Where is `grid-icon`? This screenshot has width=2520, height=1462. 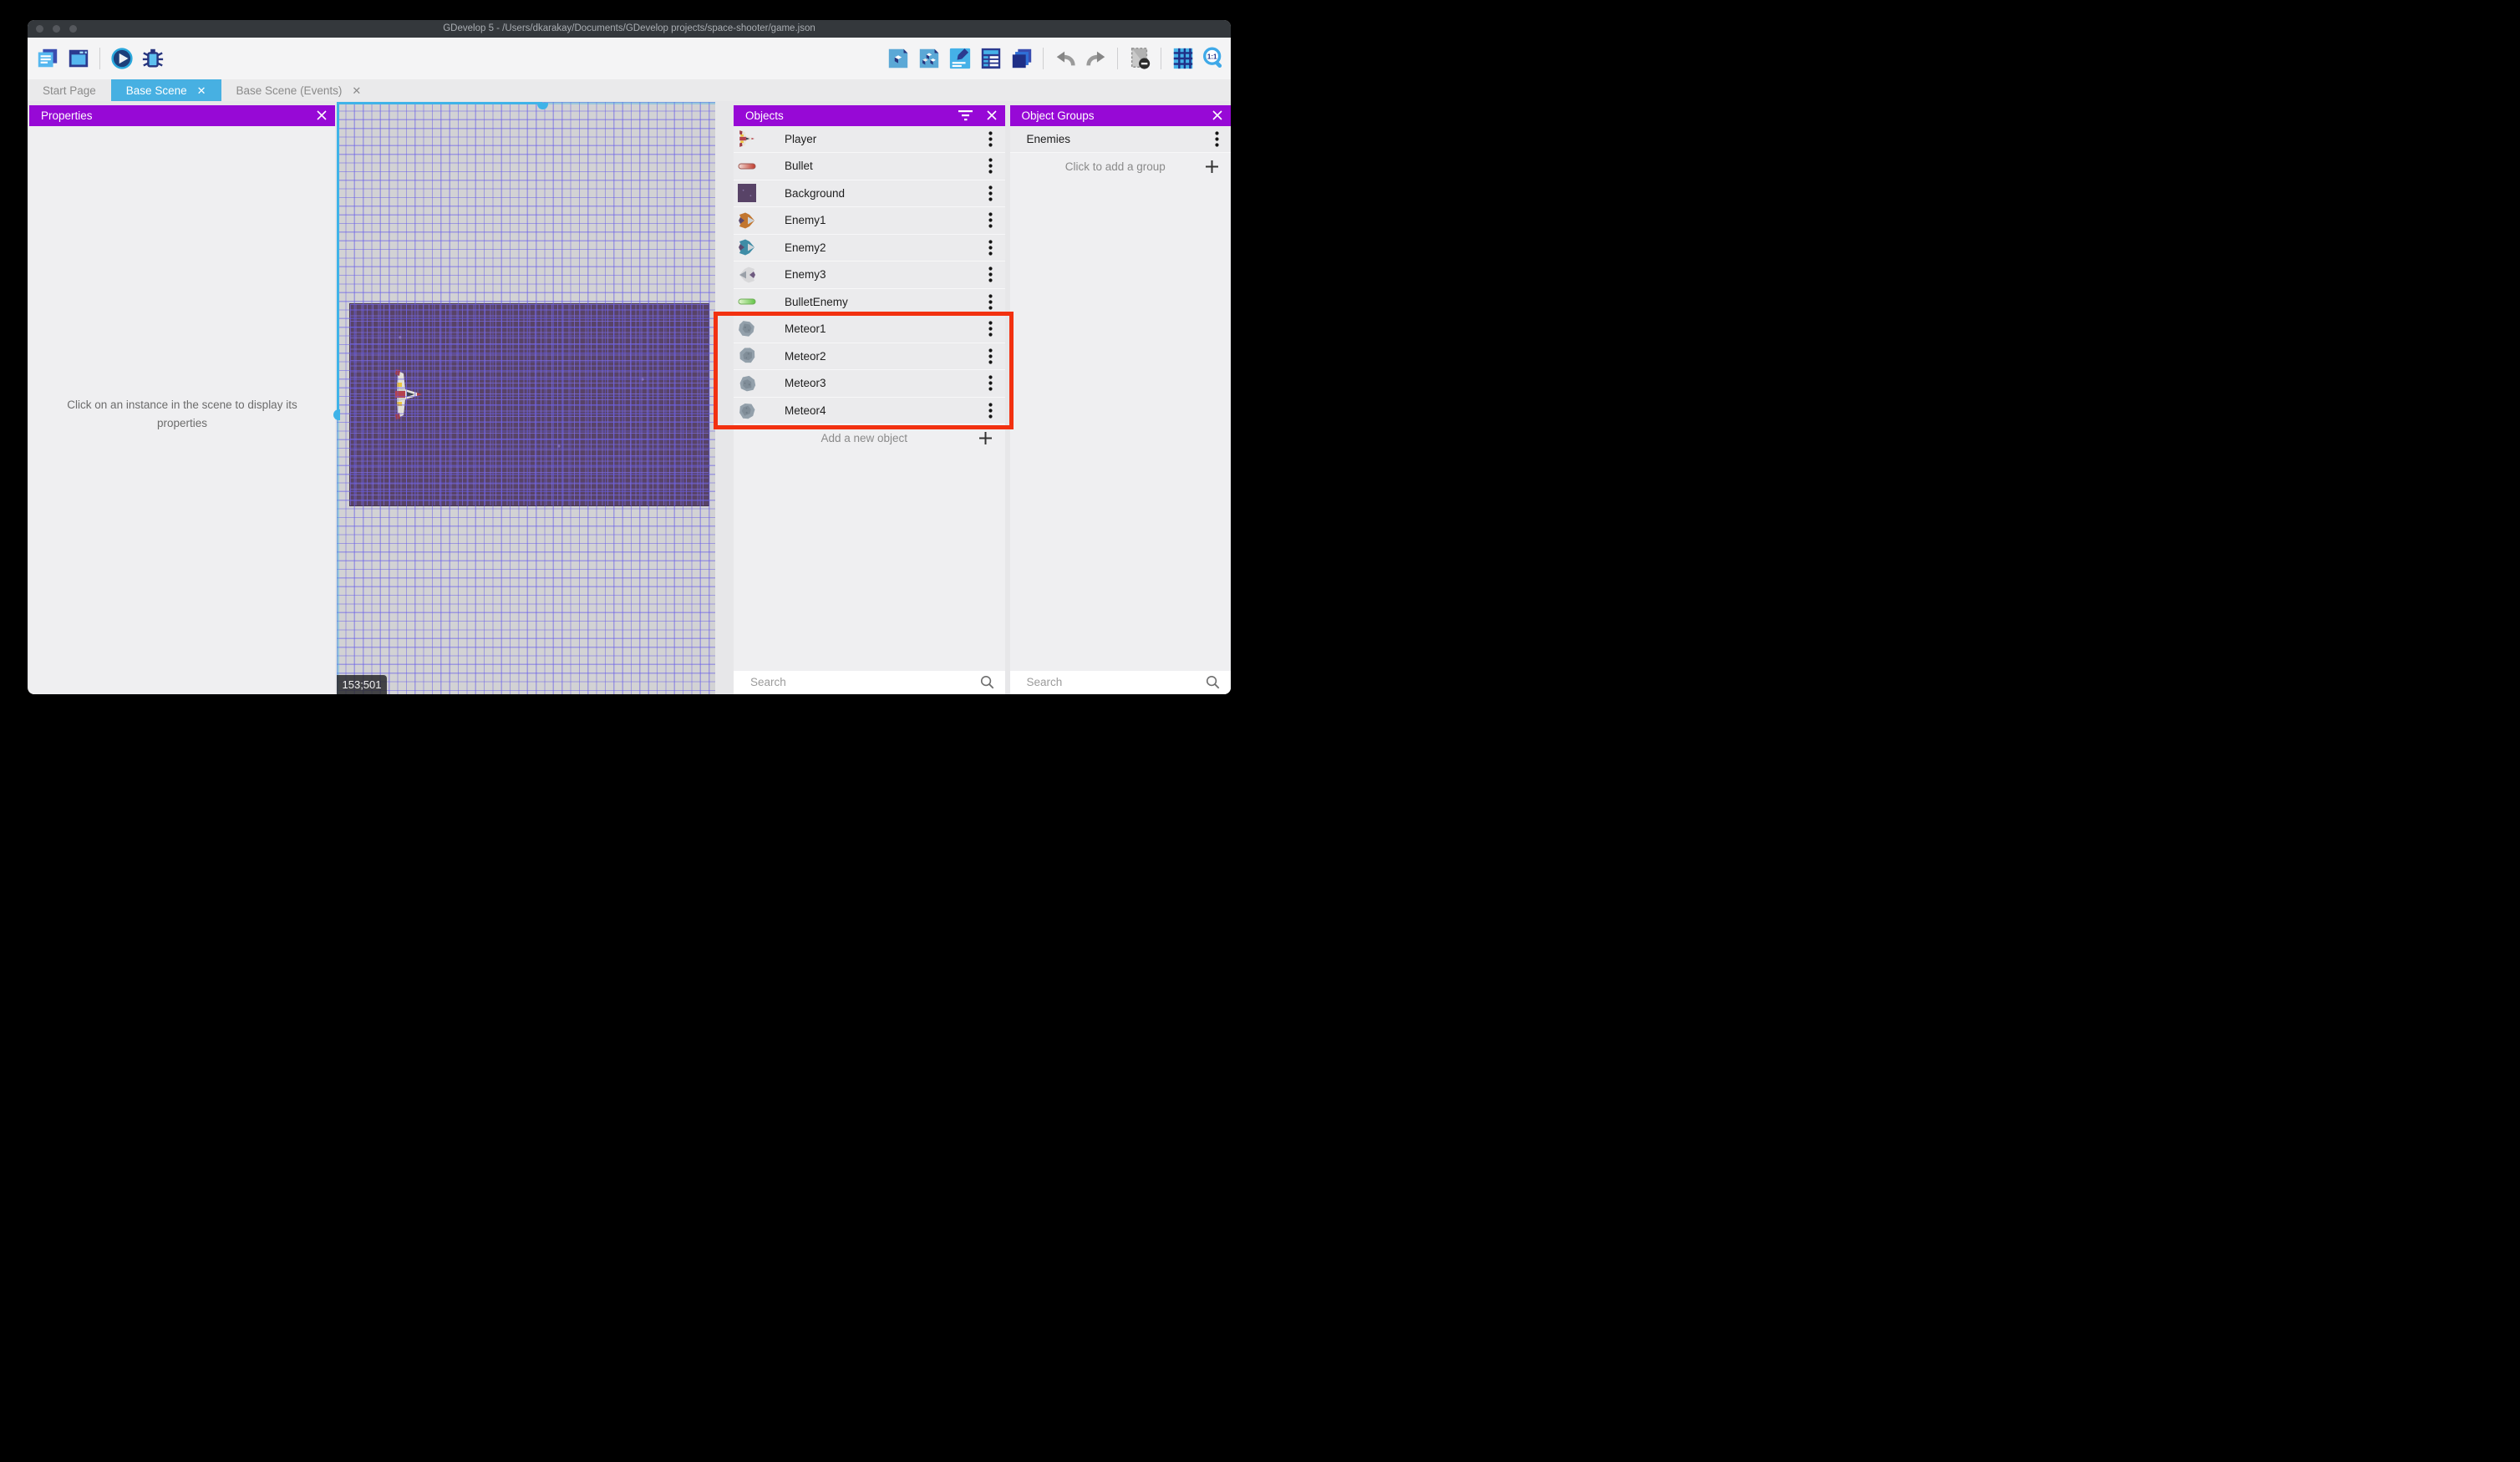 grid-icon is located at coordinates (1183, 59).